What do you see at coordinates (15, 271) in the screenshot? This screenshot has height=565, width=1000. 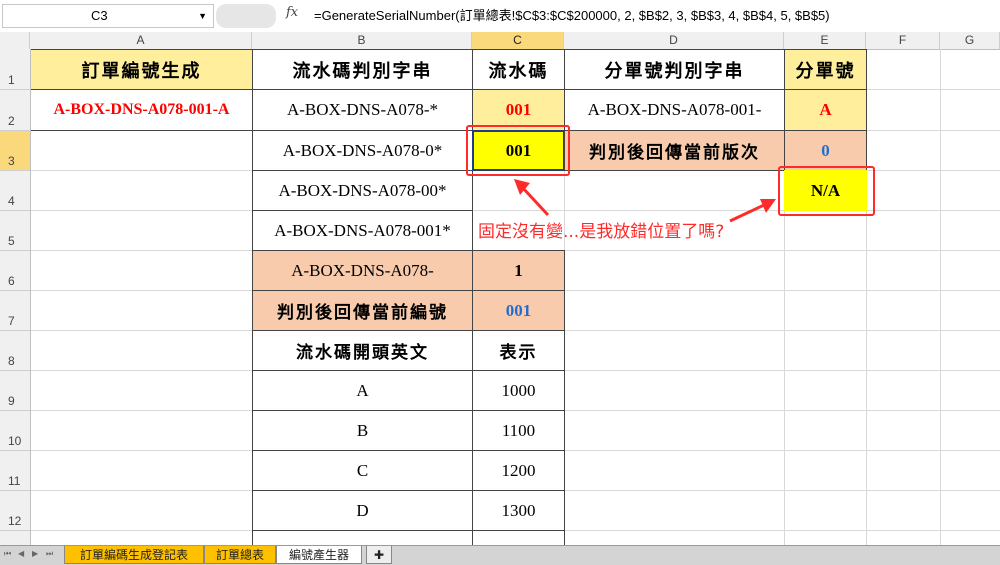 I see `row-header-6: 6` at bounding box center [15, 271].